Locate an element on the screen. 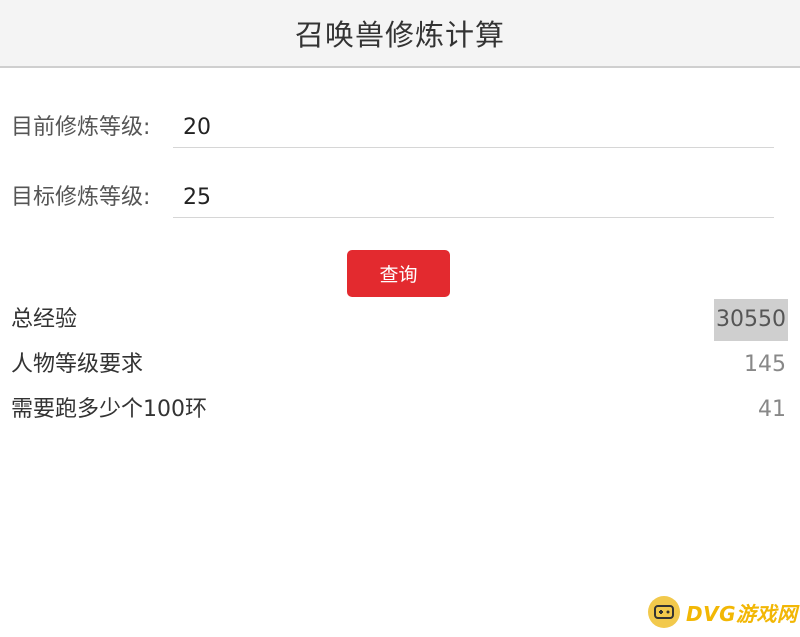 The width and height of the screenshot is (800, 637). watermark: DVG游戏网 is located at coordinates (723, 612).